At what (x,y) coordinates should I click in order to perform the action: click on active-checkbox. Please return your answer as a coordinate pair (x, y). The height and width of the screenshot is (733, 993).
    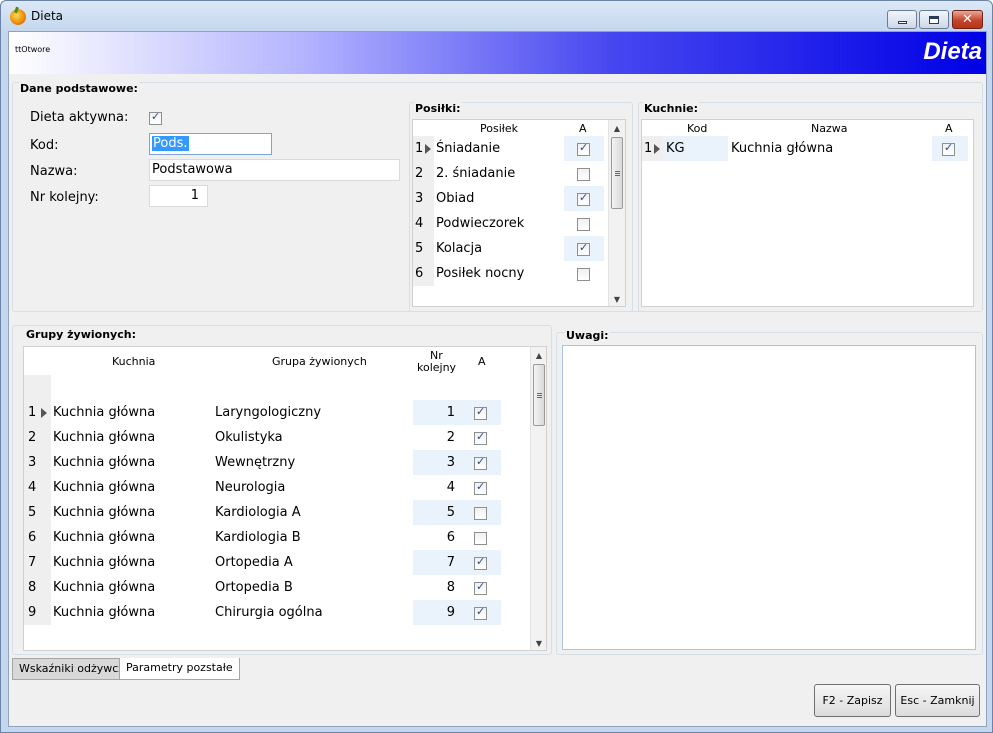
    Looking at the image, I should click on (155, 118).